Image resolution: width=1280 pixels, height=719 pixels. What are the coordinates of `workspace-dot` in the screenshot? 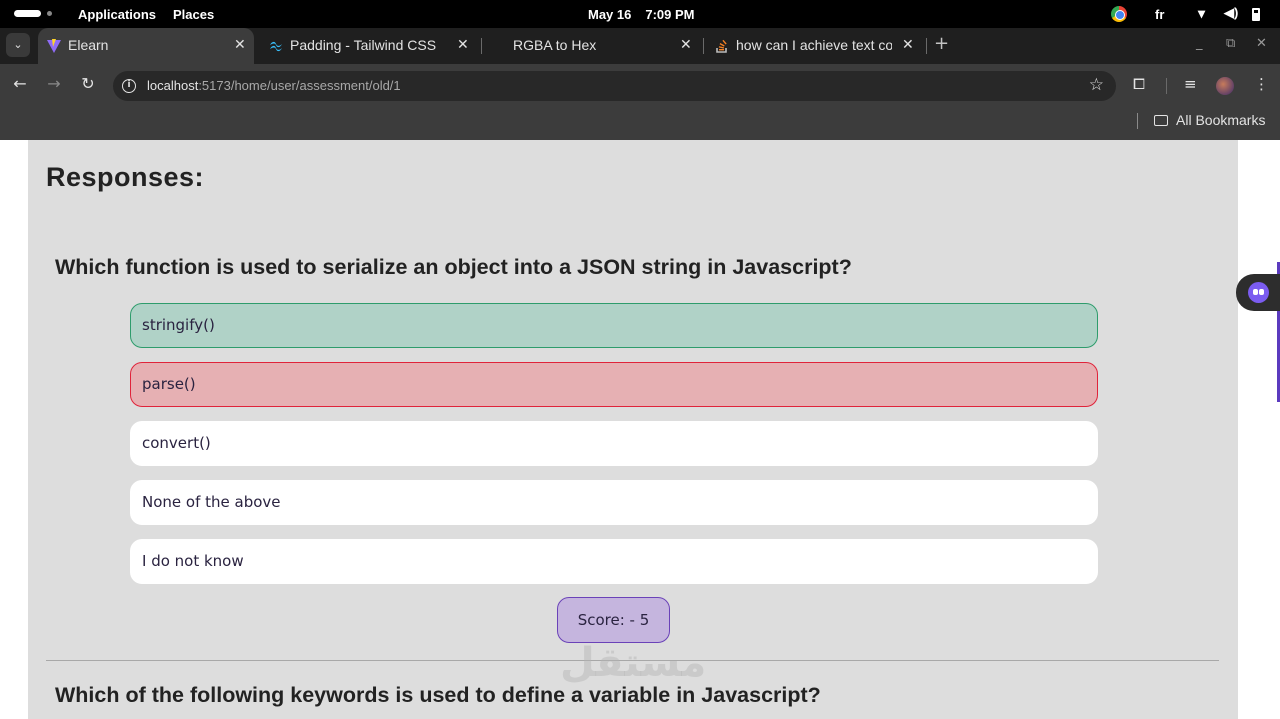 It's located at (49, 13).